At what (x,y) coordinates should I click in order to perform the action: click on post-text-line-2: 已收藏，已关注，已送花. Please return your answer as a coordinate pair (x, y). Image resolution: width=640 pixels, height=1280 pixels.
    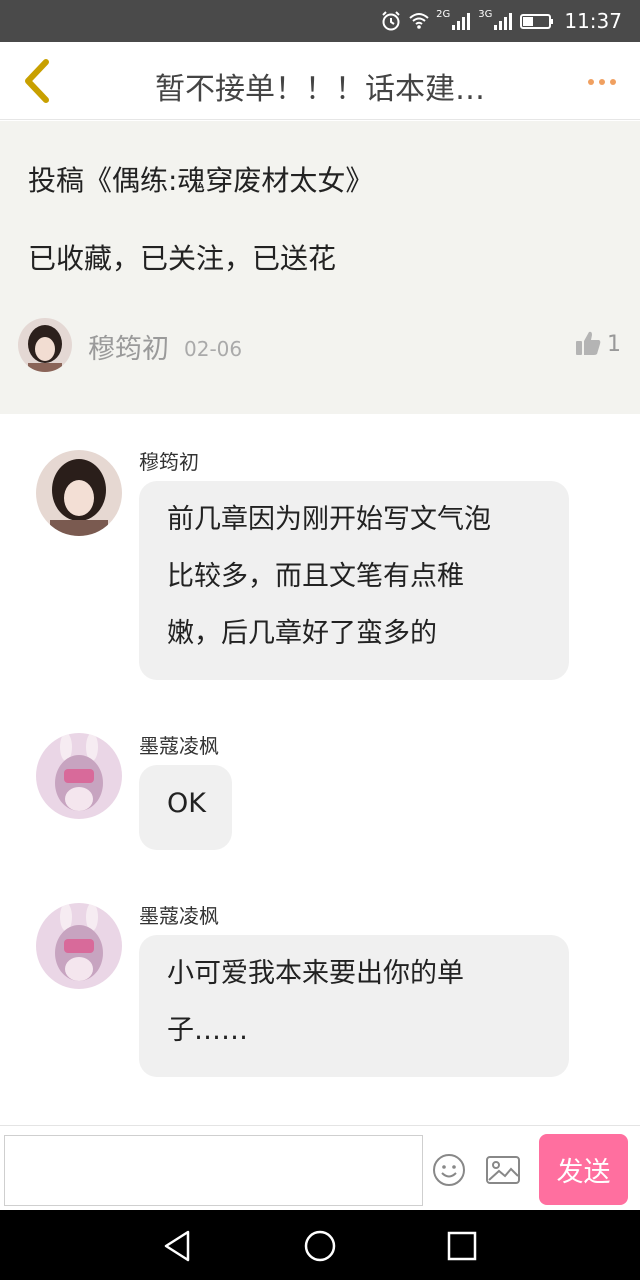
    Looking at the image, I should click on (182, 258).